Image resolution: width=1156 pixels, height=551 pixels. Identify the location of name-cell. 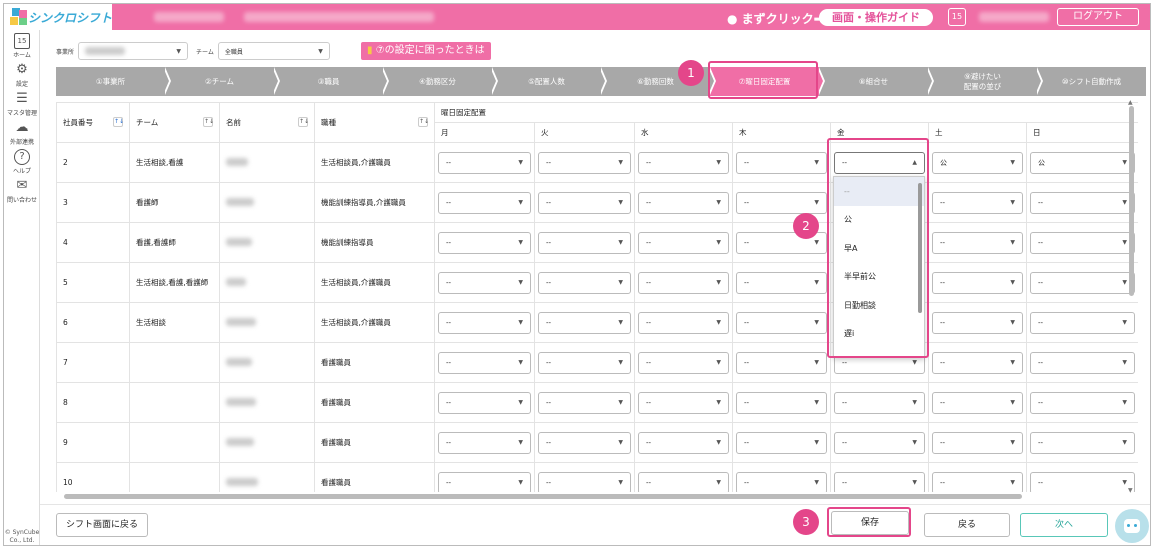
(267, 202).